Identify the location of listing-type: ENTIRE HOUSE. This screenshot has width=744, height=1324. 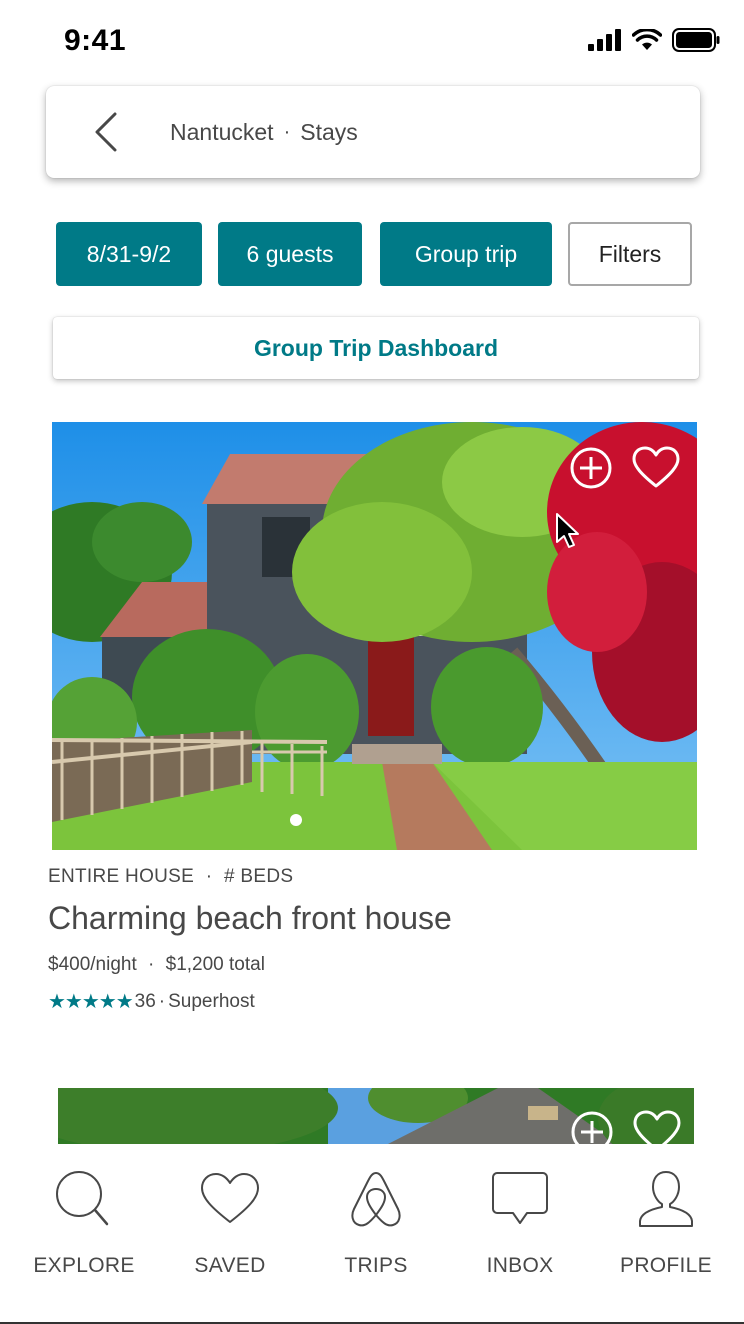
(121, 876).